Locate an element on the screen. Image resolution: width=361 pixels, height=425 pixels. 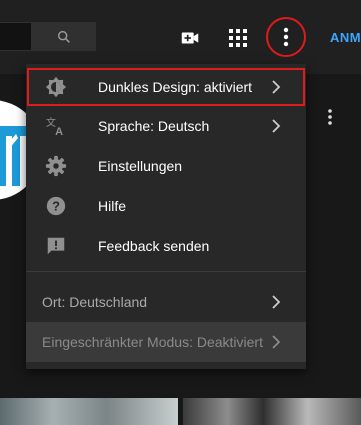
menu-item-language: 文 A Sprache: Deutsch is located at coordinates (166, 126).